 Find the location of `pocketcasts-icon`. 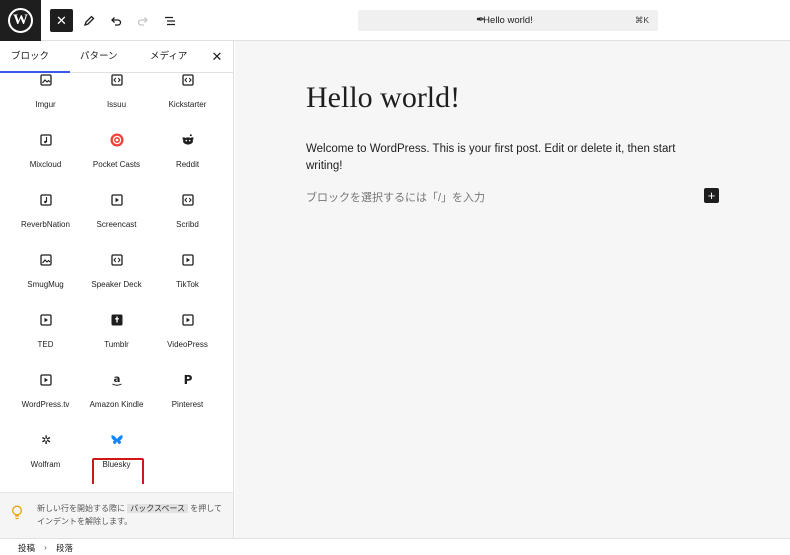

pocketcasts-icon is located at coordinates (117, 140).